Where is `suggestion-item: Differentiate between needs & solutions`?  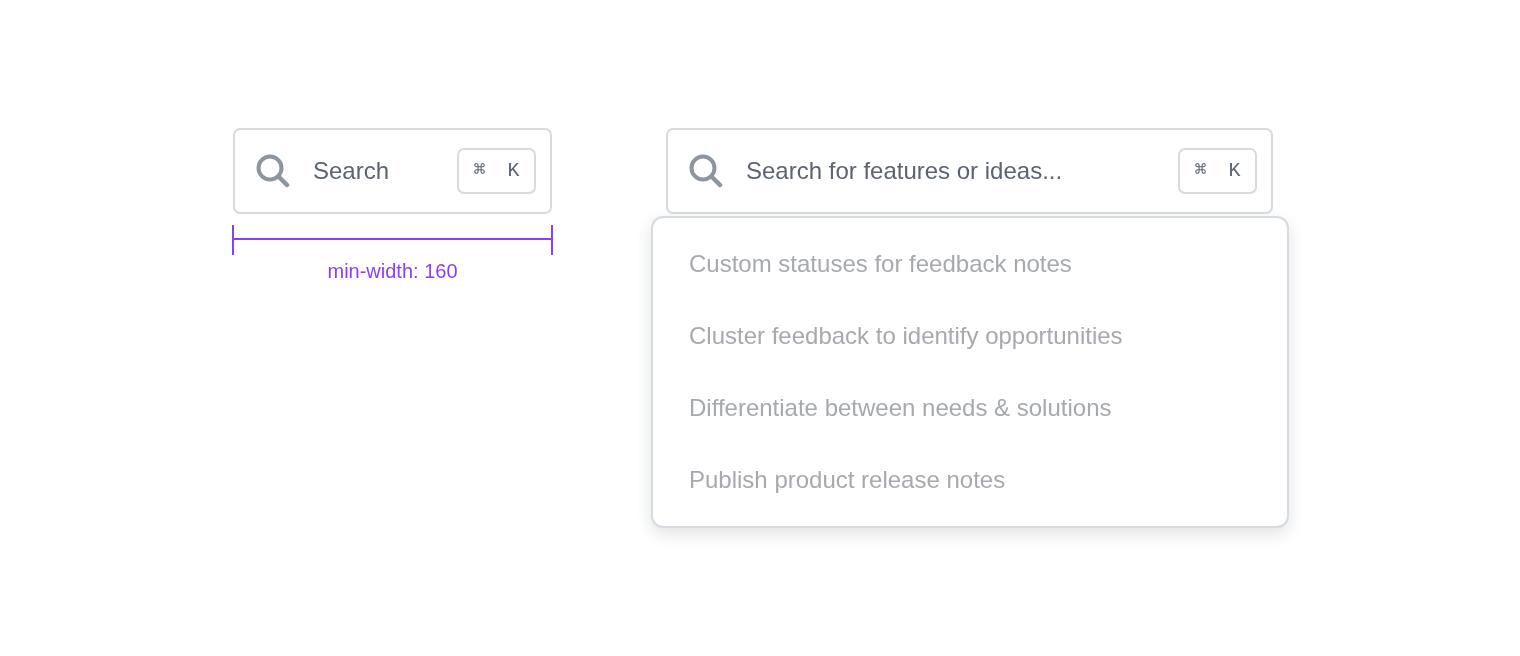
suggestion-item: Differentiate between needs & solutions is located at coordinates (970, 408).